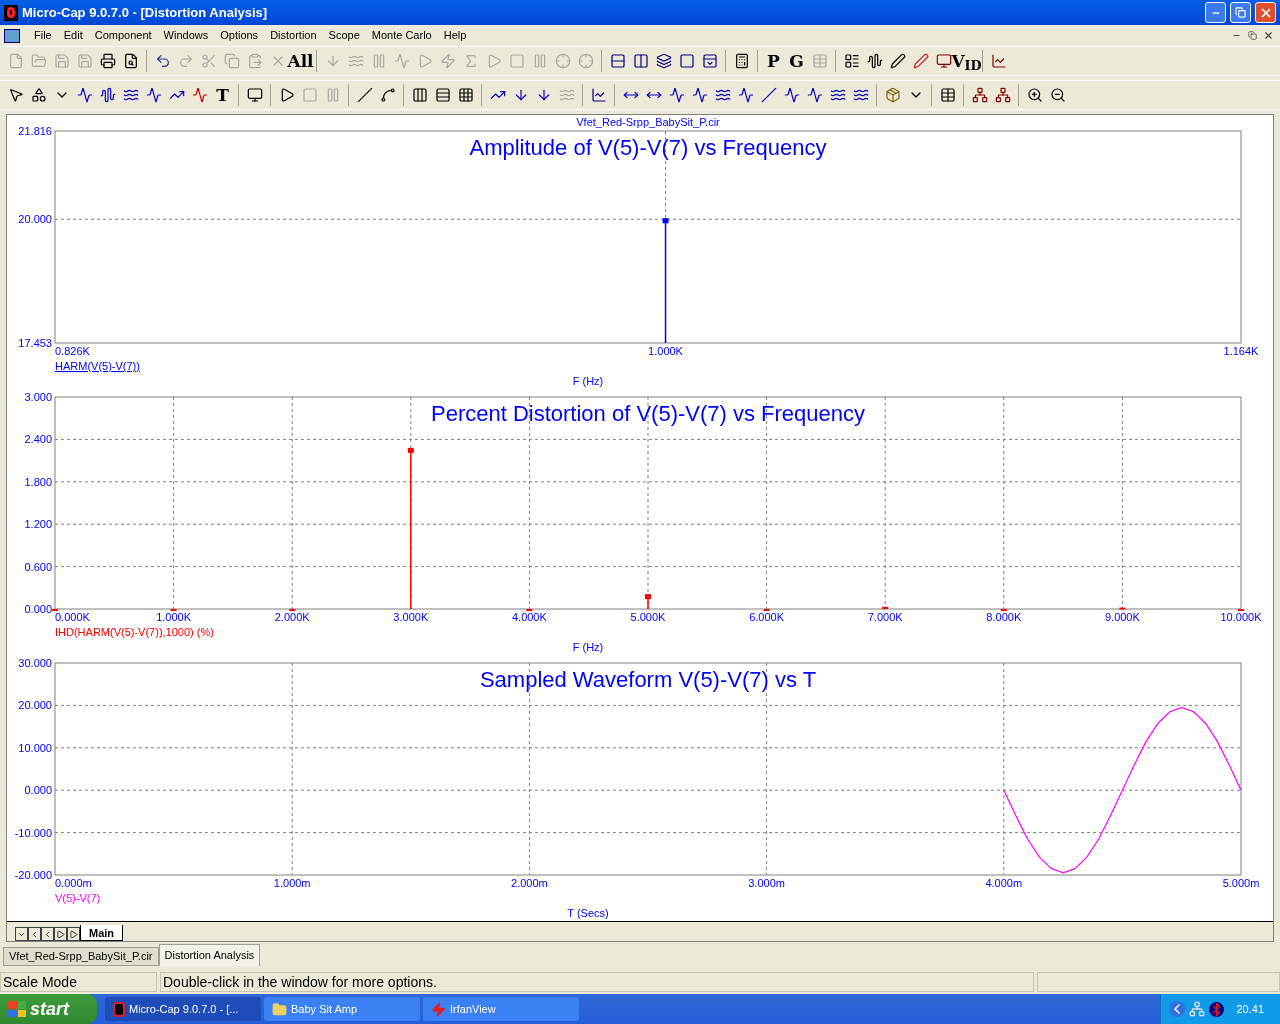 This screenshot has width=1280, height=1024. What do you see at coordinates (33, 832) in the screenshot?
I see `y-tick-label: -10.000` at bounding box center [33, 832].